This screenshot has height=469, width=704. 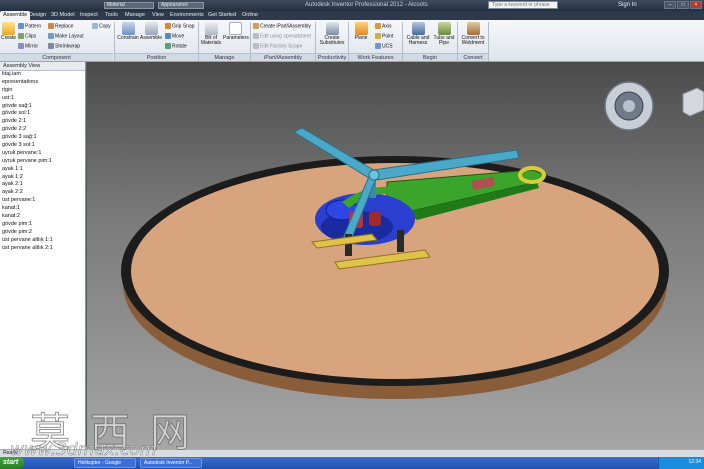 I want to click on create-button: Create, so click(x=8, y=31).